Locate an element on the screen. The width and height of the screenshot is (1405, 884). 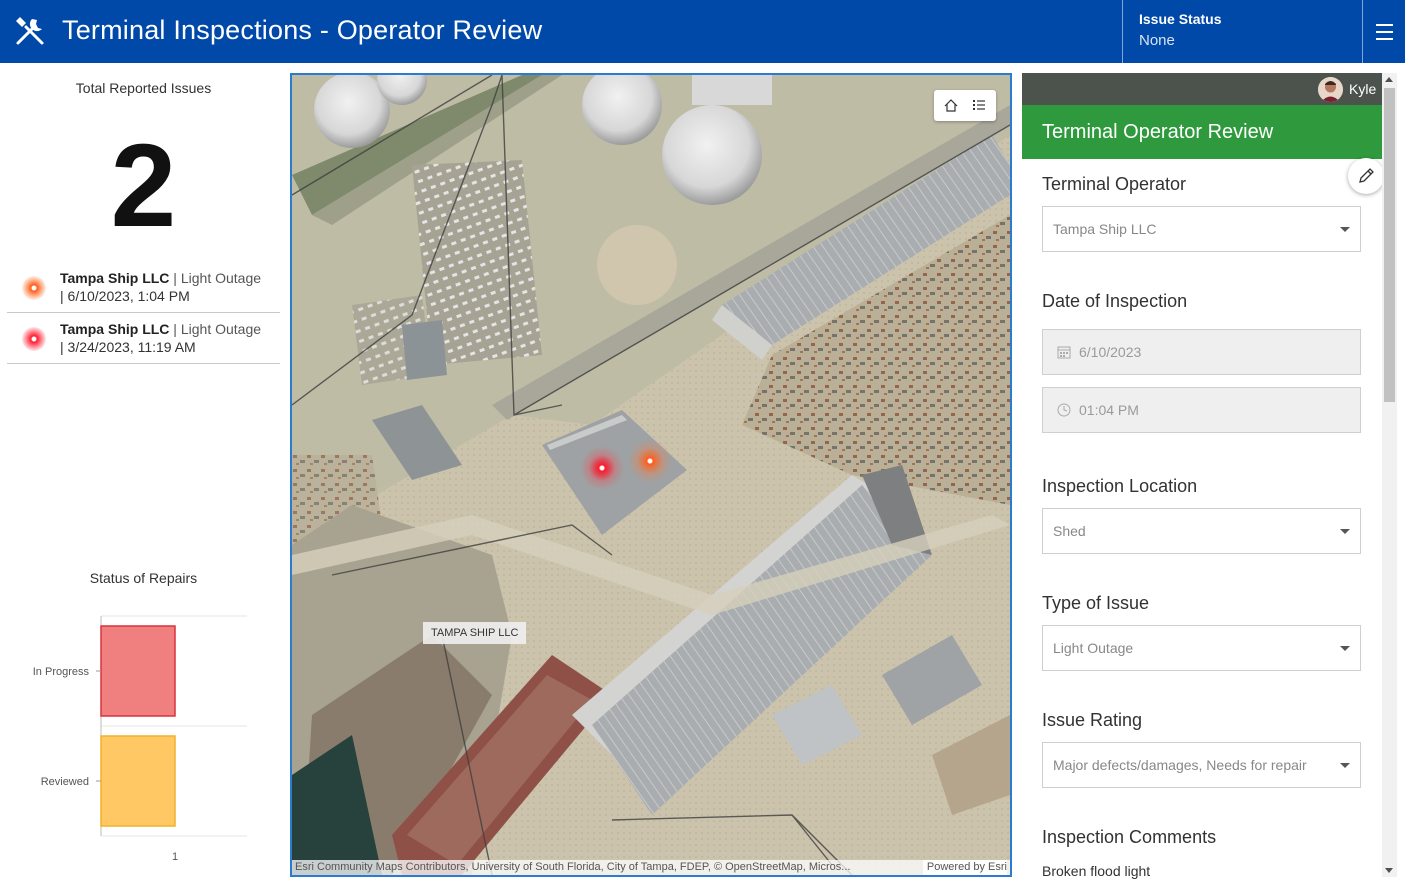
repairs-bar-chart: In Progress Reviewed 1 is located at coordinates (140, 739).